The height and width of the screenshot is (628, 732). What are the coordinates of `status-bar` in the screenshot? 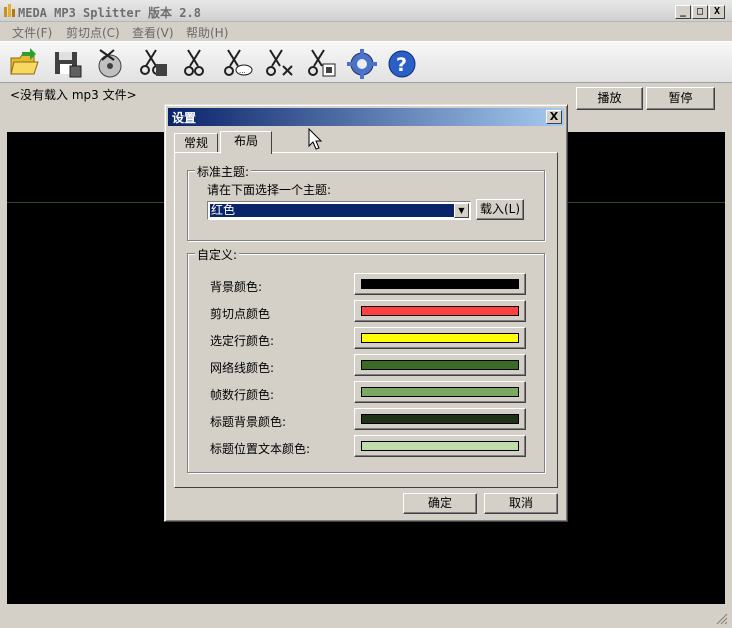 It's located at (366, 616).